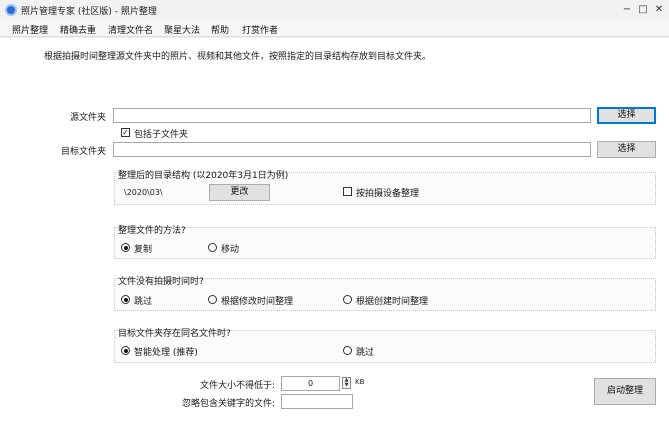  I want to click on by-device-label: 按拍摄设备整理, so click(388, 194).